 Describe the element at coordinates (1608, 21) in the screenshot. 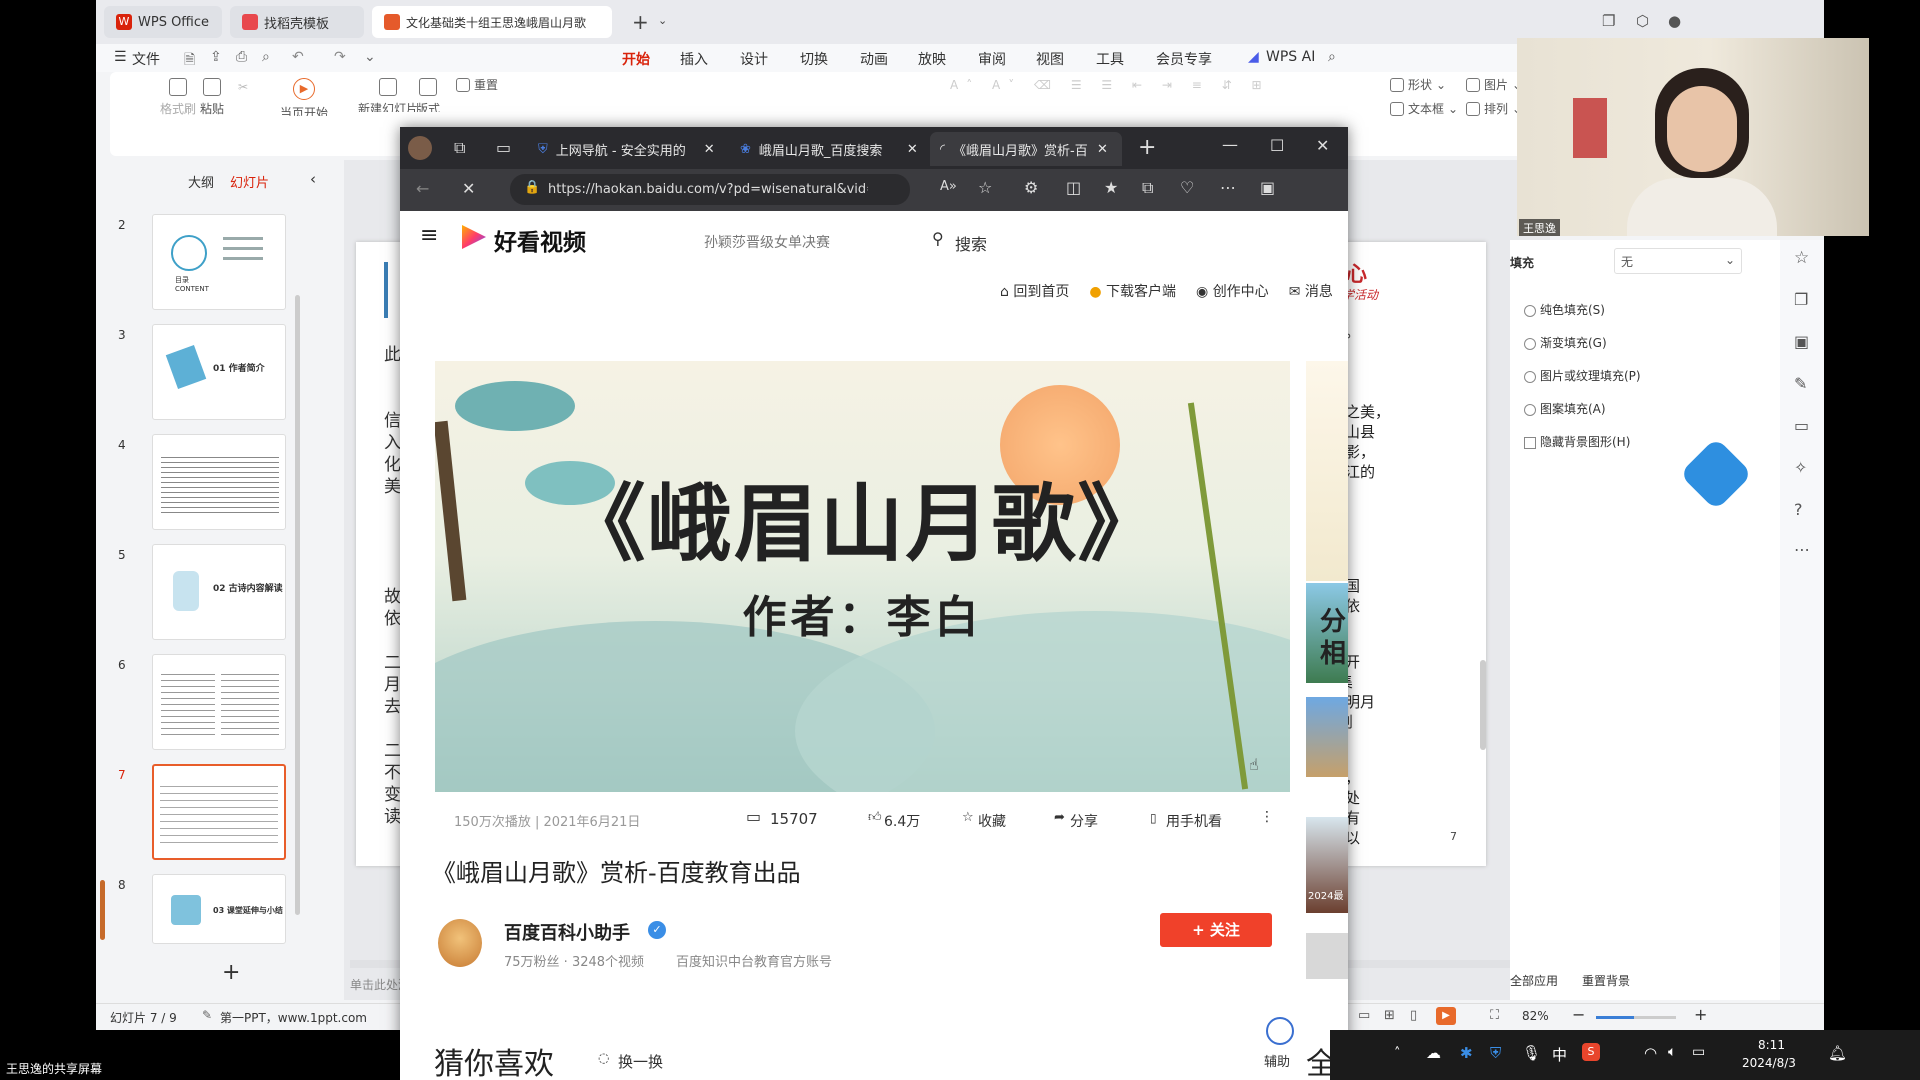

I see `window-restore-icon: ❐` at that location.